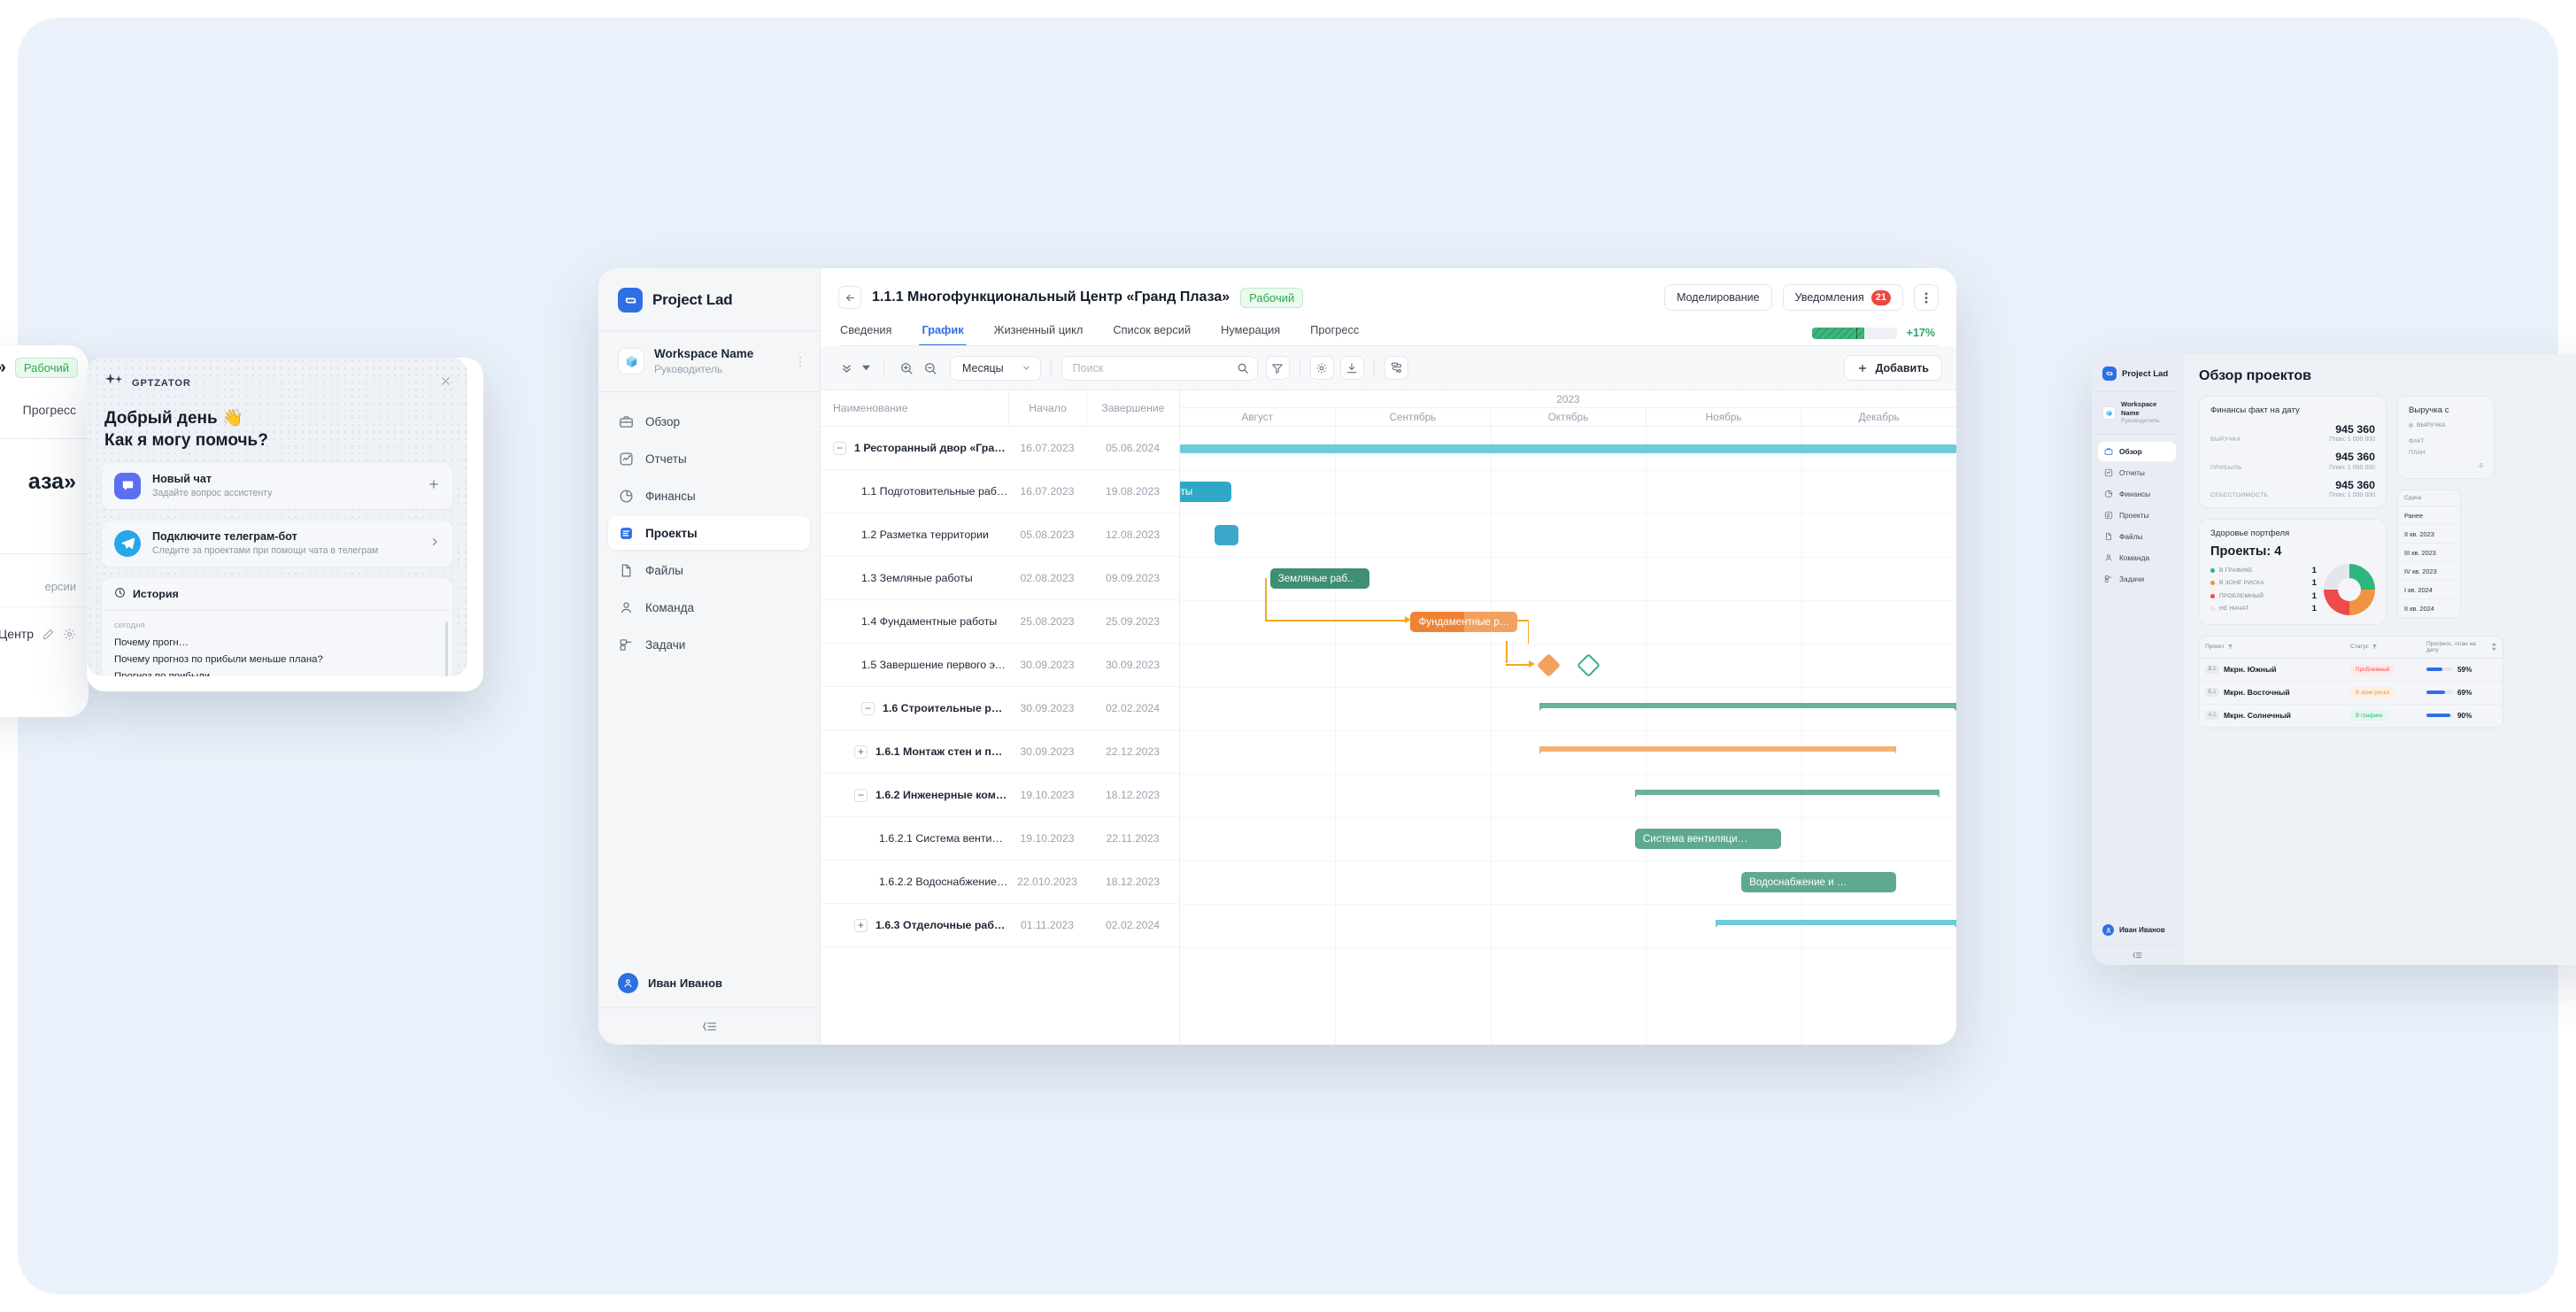 The height and width of the screenshot is (1312, 2576). I want to click on table-row: В.1 Мкрн. Южный Проблемный 59%, so click(2351, 670).